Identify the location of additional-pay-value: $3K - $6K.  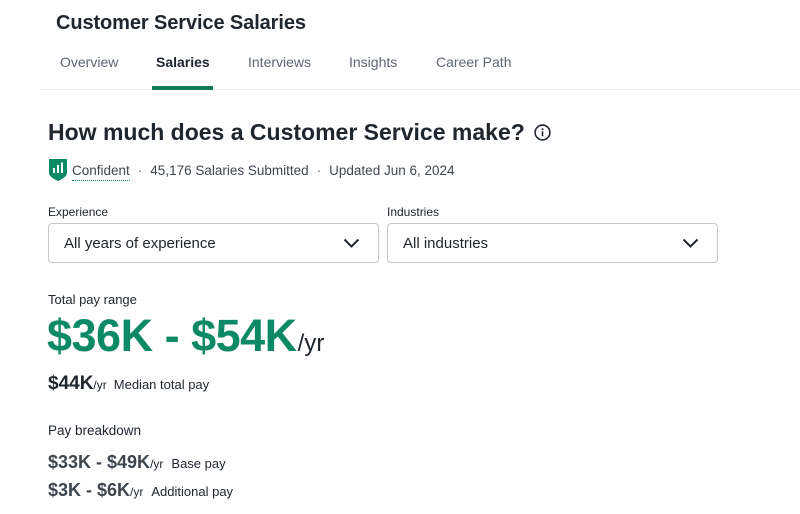
(89, 490).